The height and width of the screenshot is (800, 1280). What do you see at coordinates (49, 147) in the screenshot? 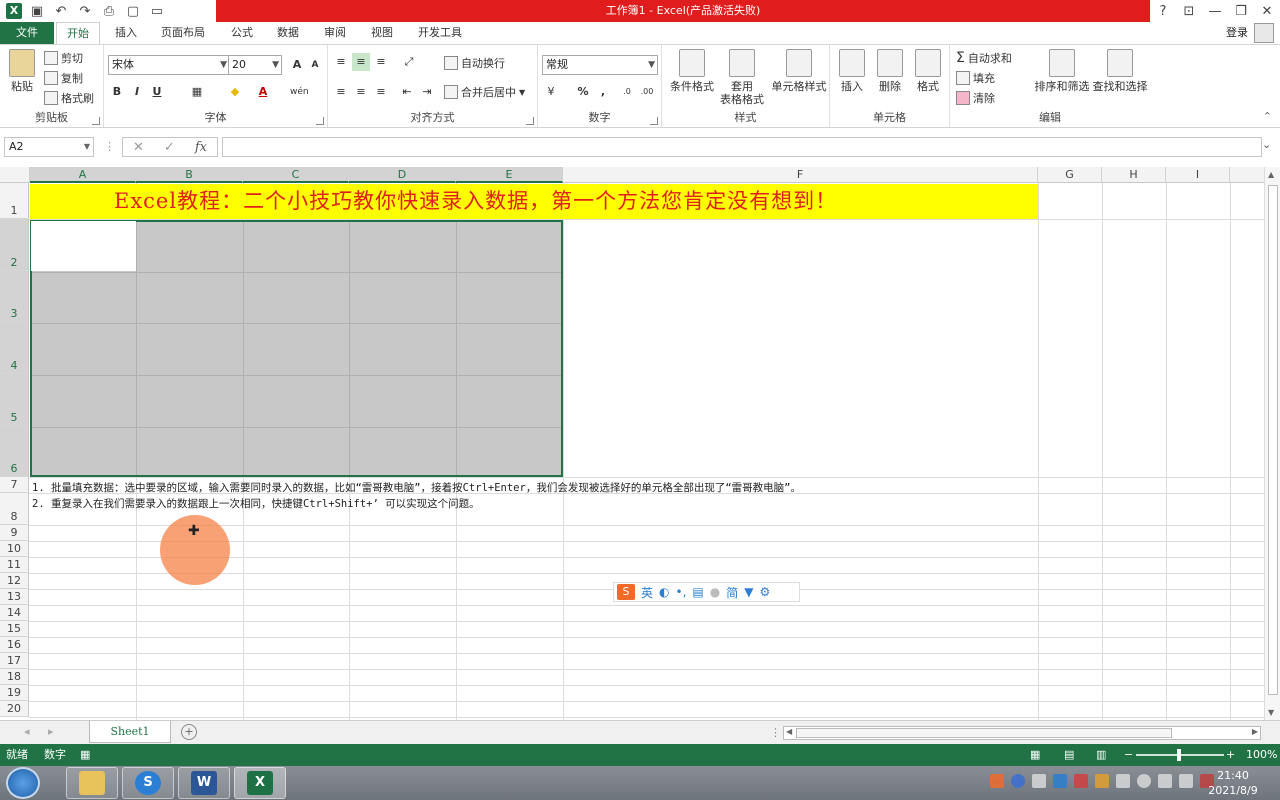
I see `name-box: A2 ▼` at bounding box center [49, 147].